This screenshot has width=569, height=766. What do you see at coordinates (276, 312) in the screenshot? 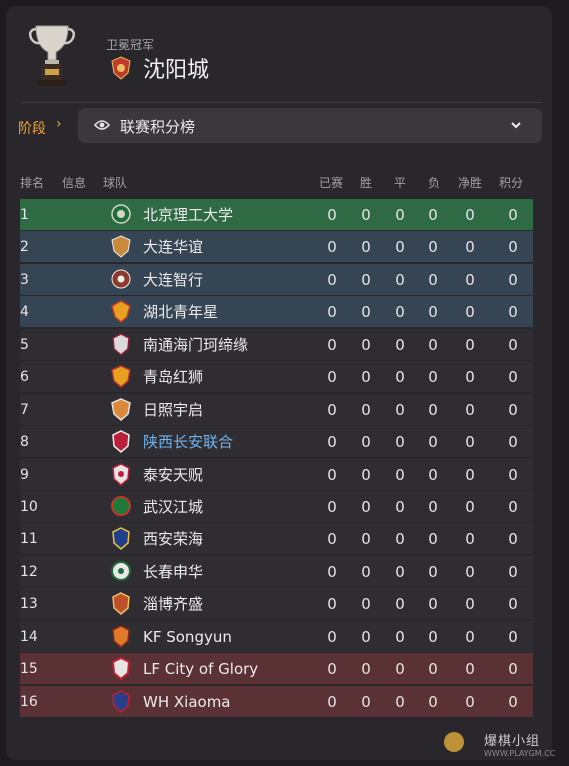
I see `table-row: 4 湖北青年星 0 0 0 0 0 0` at bounding box center [276, 312].